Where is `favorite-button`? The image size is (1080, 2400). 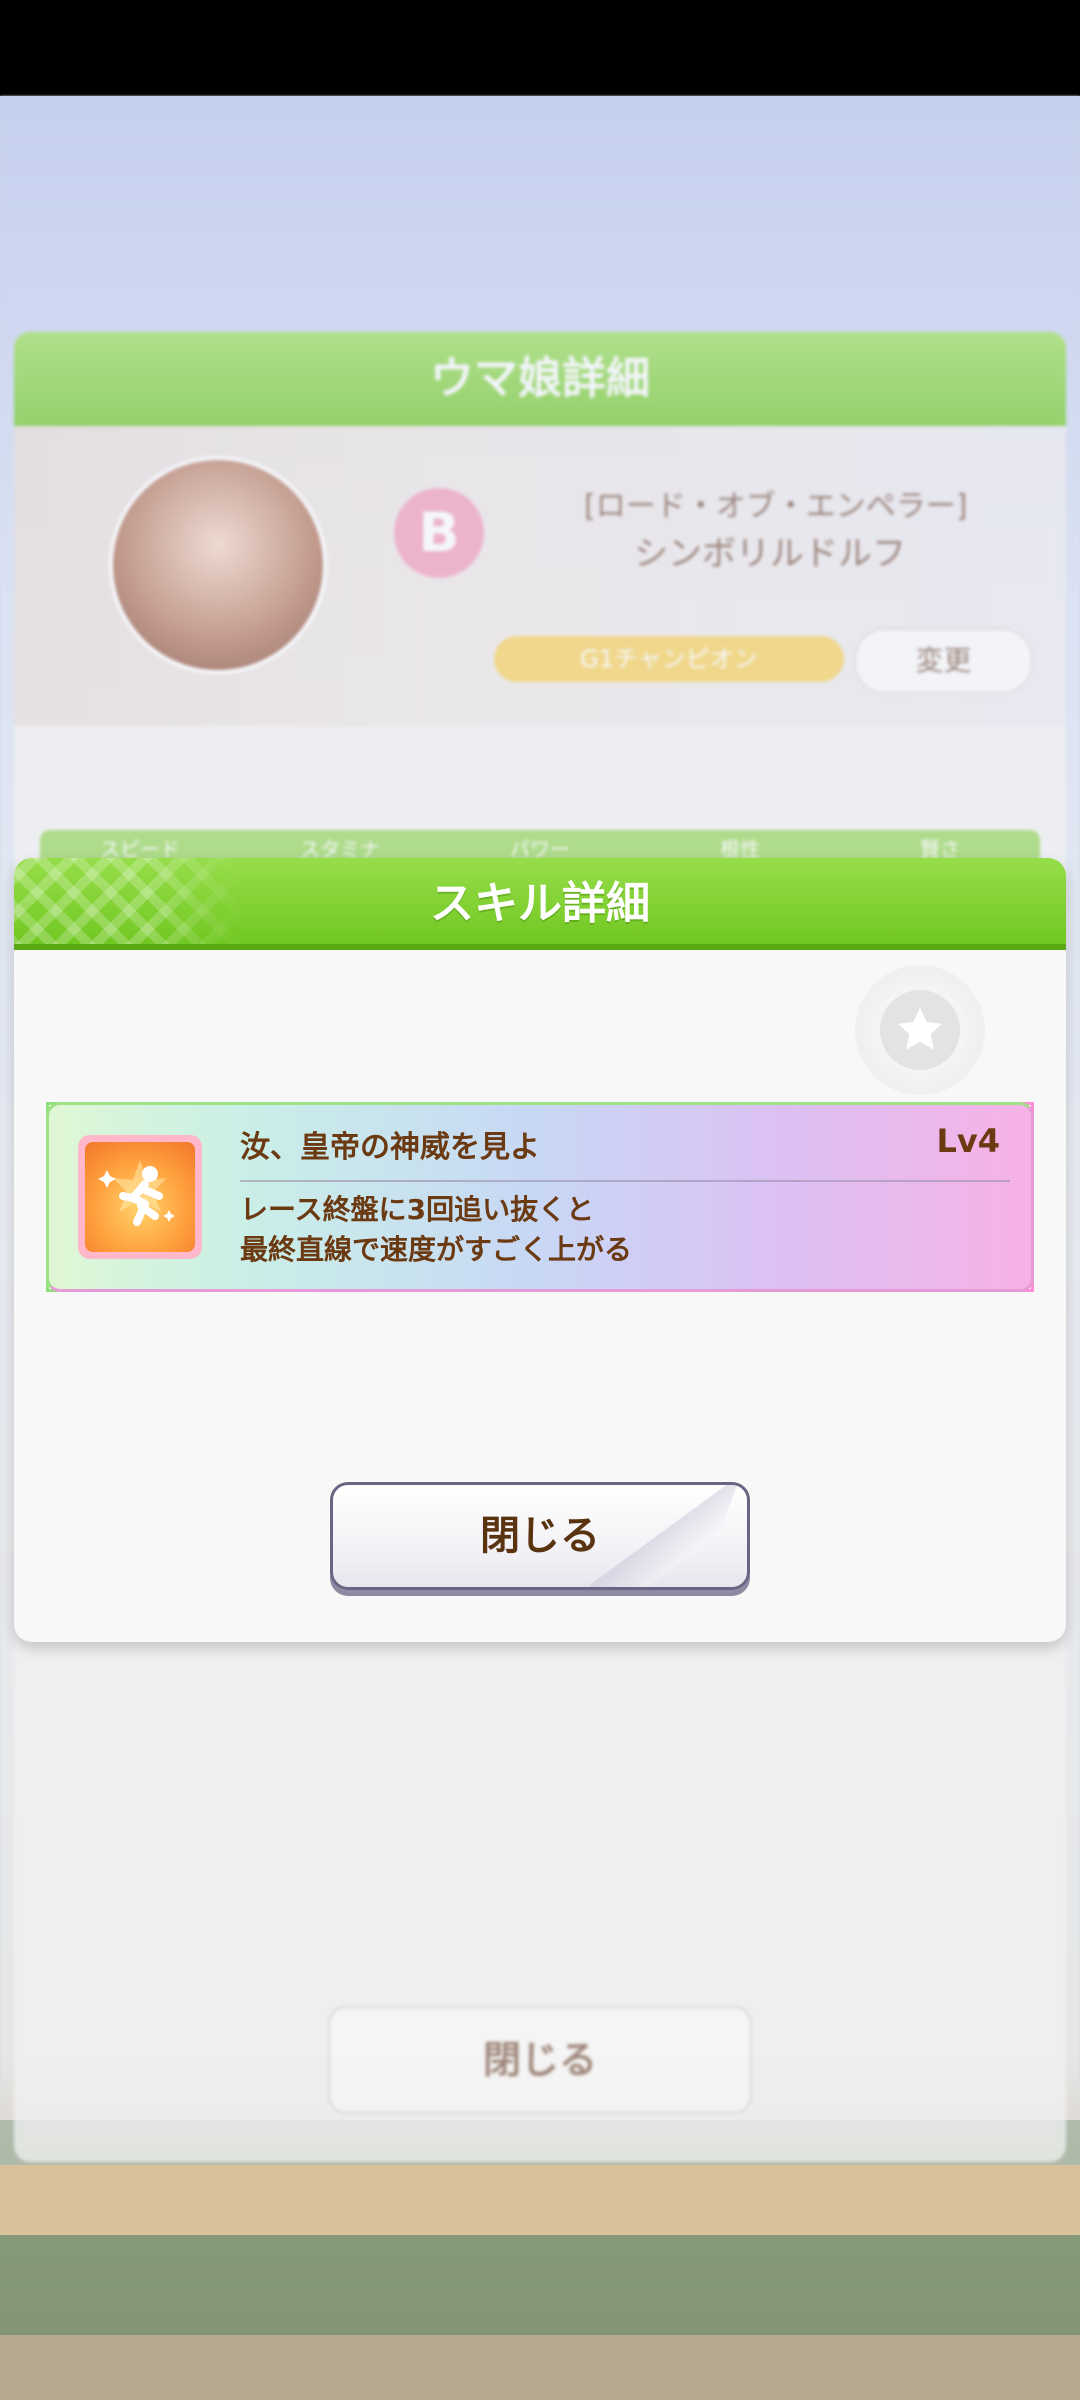
favorite-button is located at coordinates (920, 1030).